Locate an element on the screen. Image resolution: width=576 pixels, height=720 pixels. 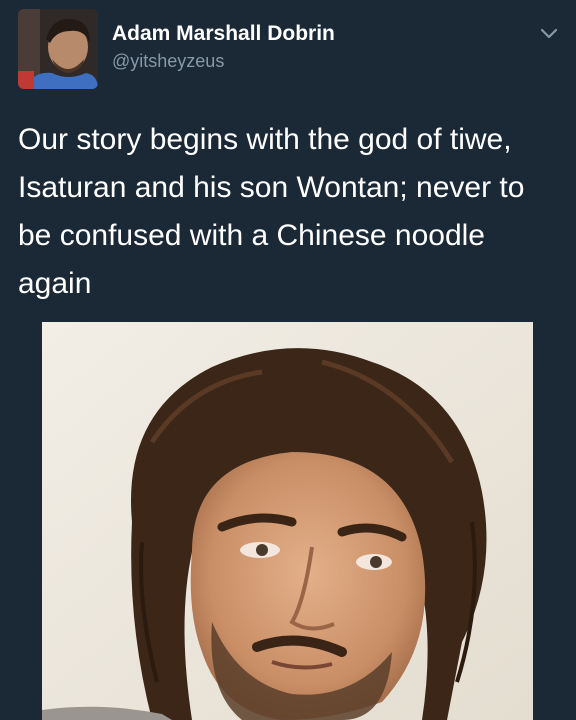
author-handle: @yitsheyzeus is located at coordinates (168, 61).